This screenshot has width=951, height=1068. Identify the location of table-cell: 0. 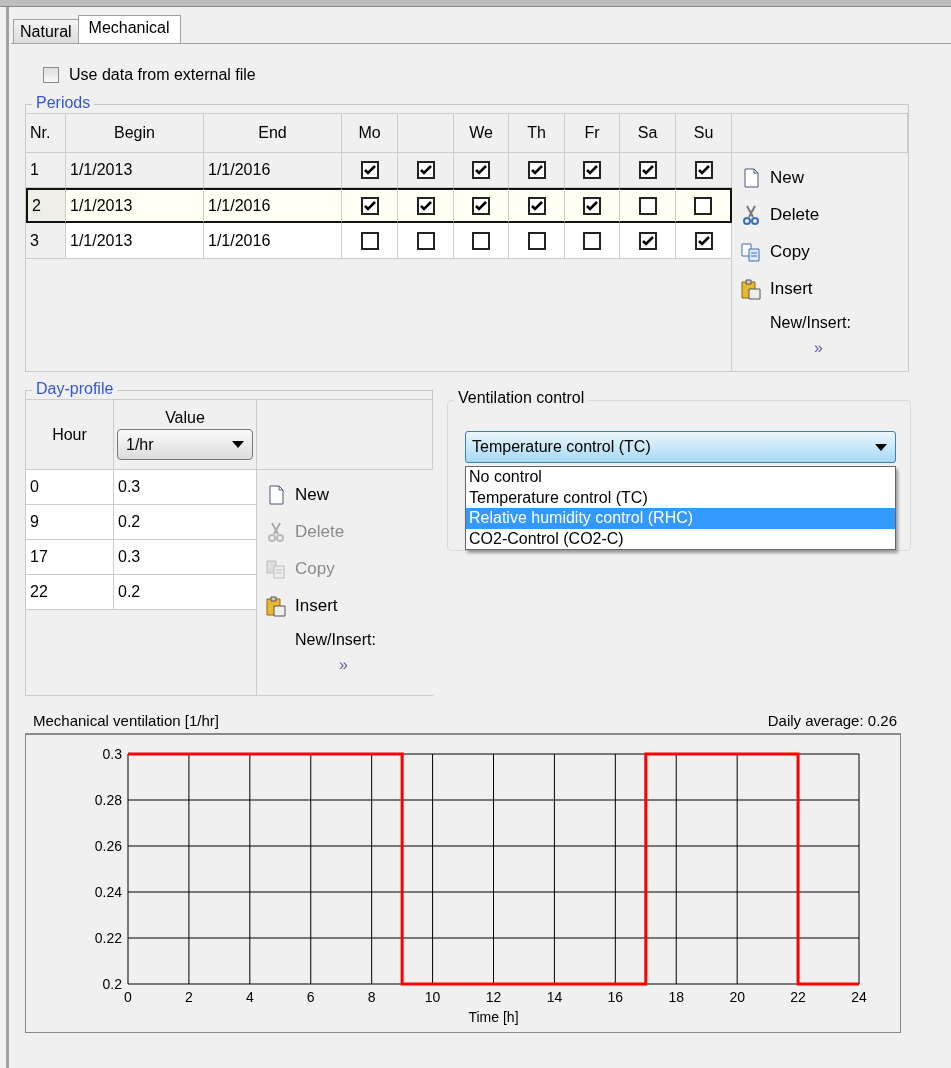
(70, 487).